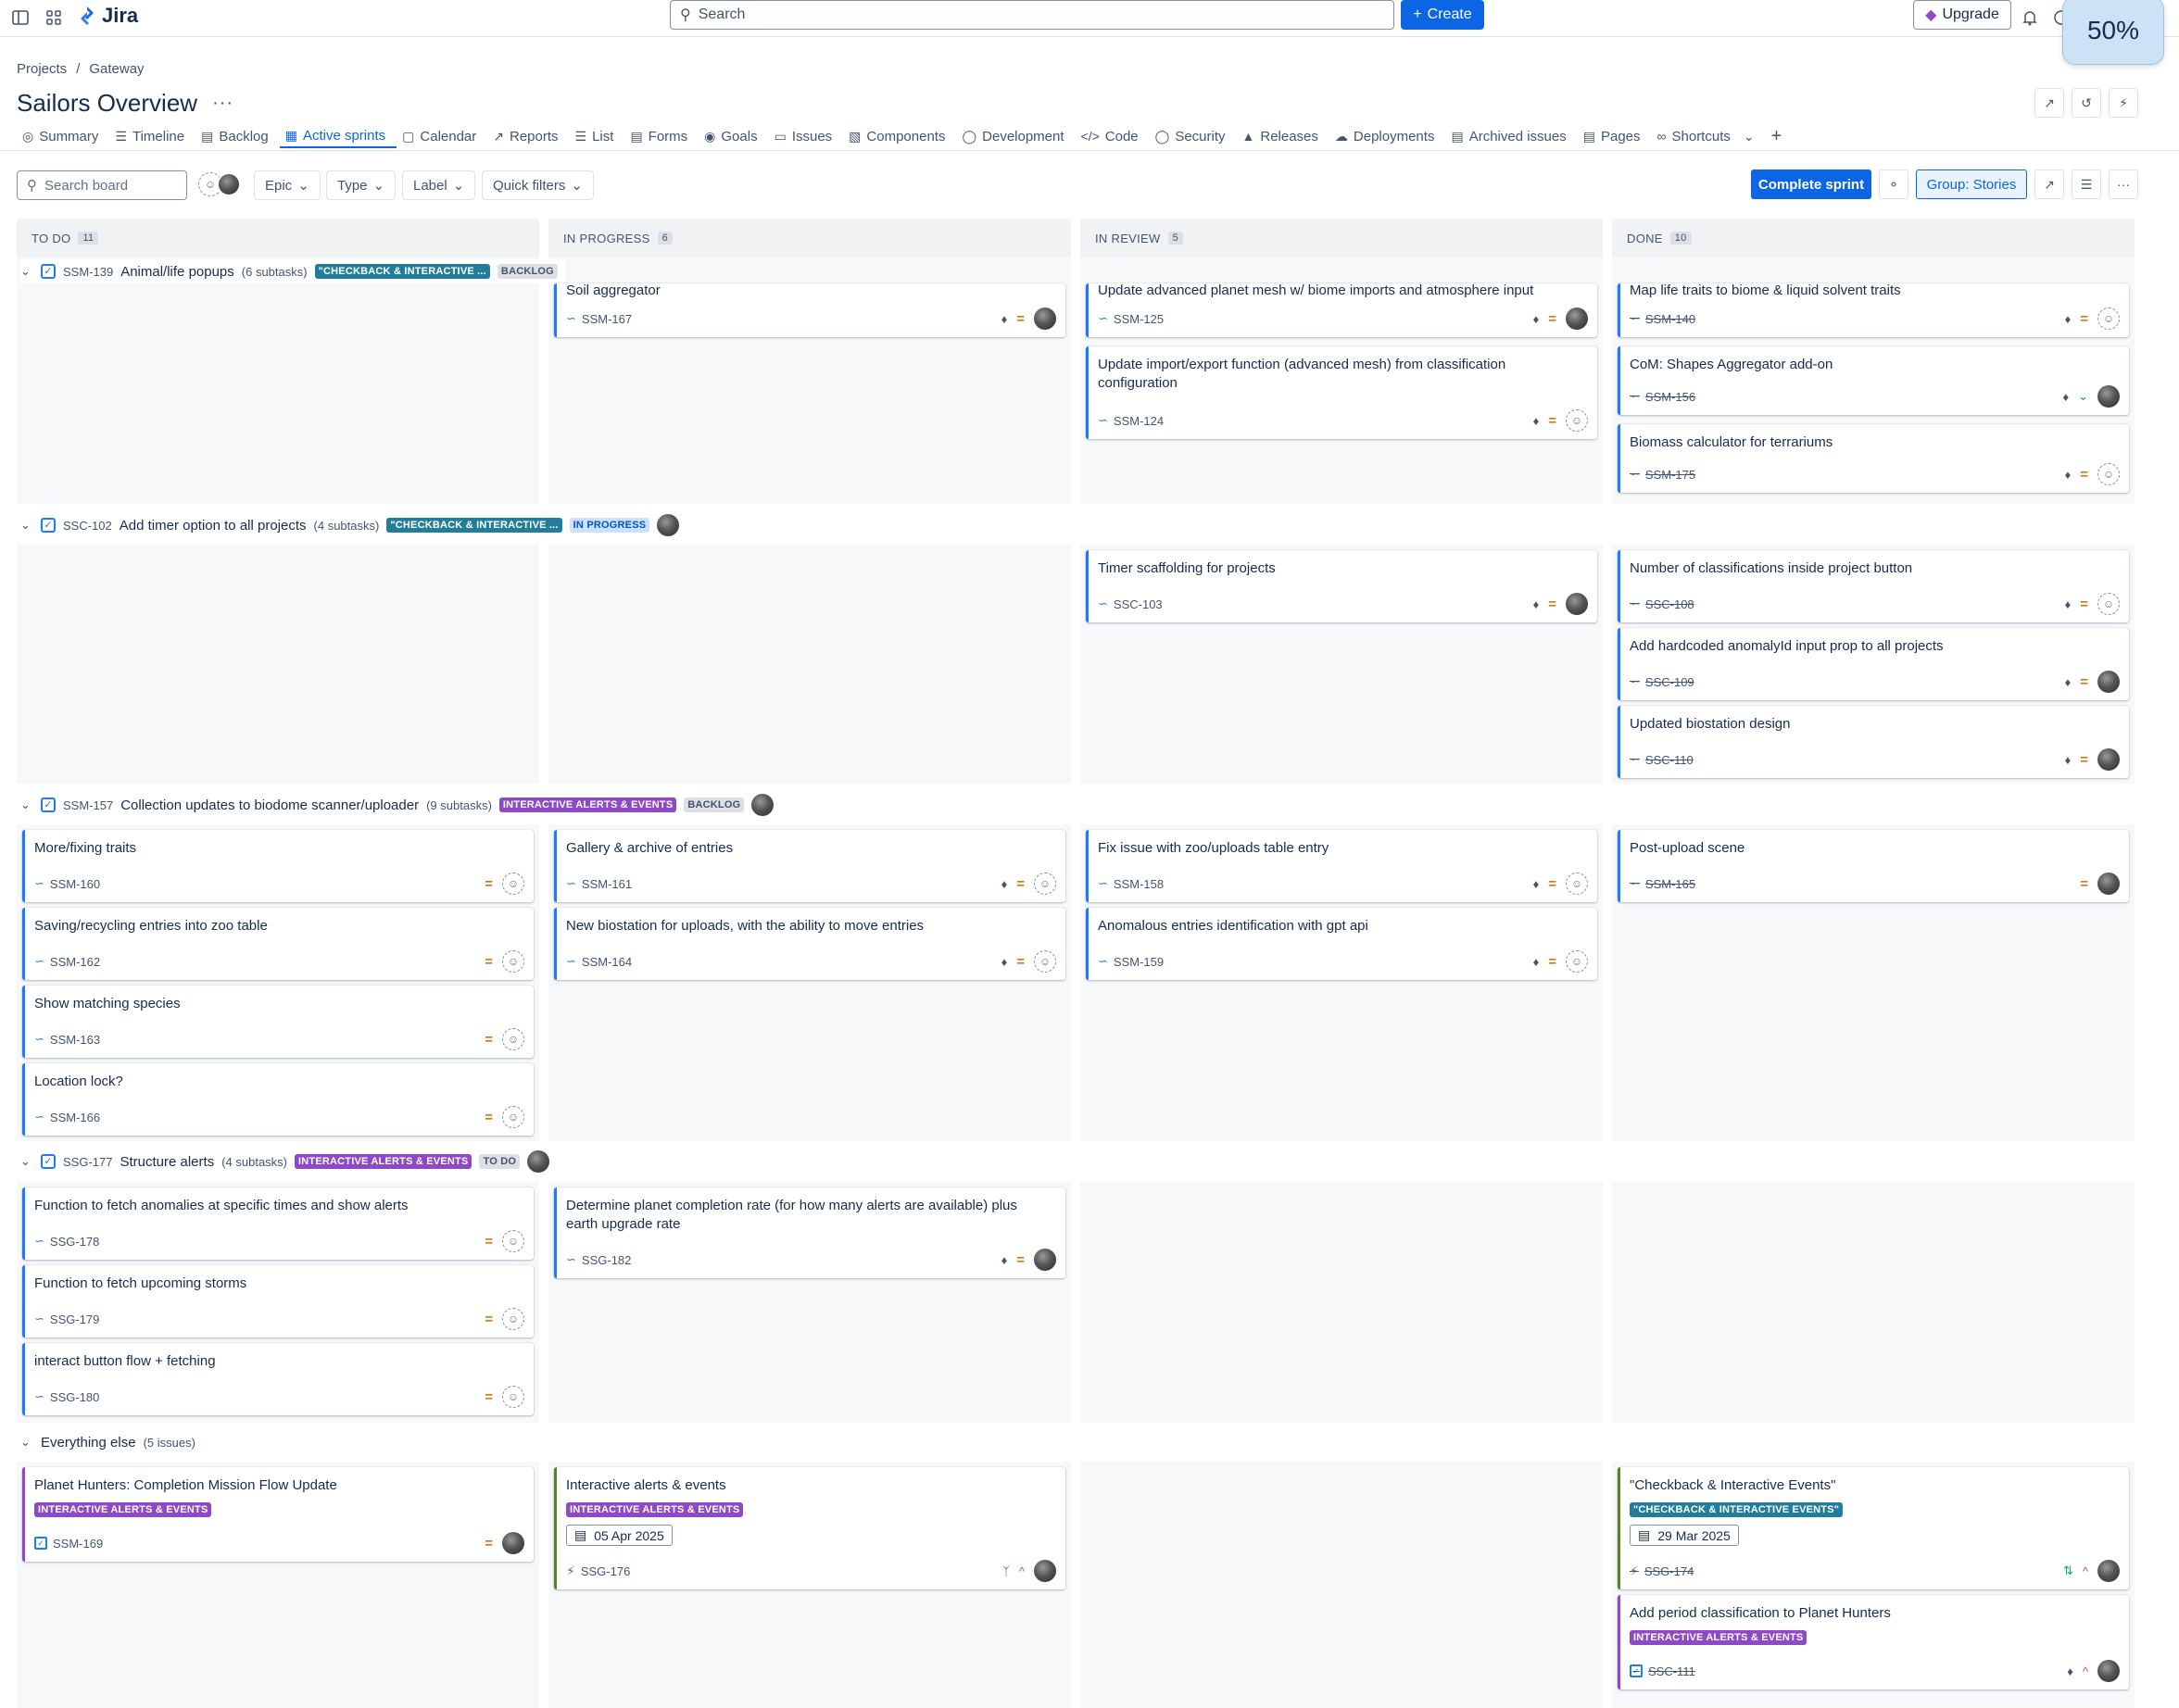 The width and height of the screenshot is (2179, 1708). Describe the element at coordinates (899, 136) in the screenshot. I see `tab-components: ▧ Components` at that location.